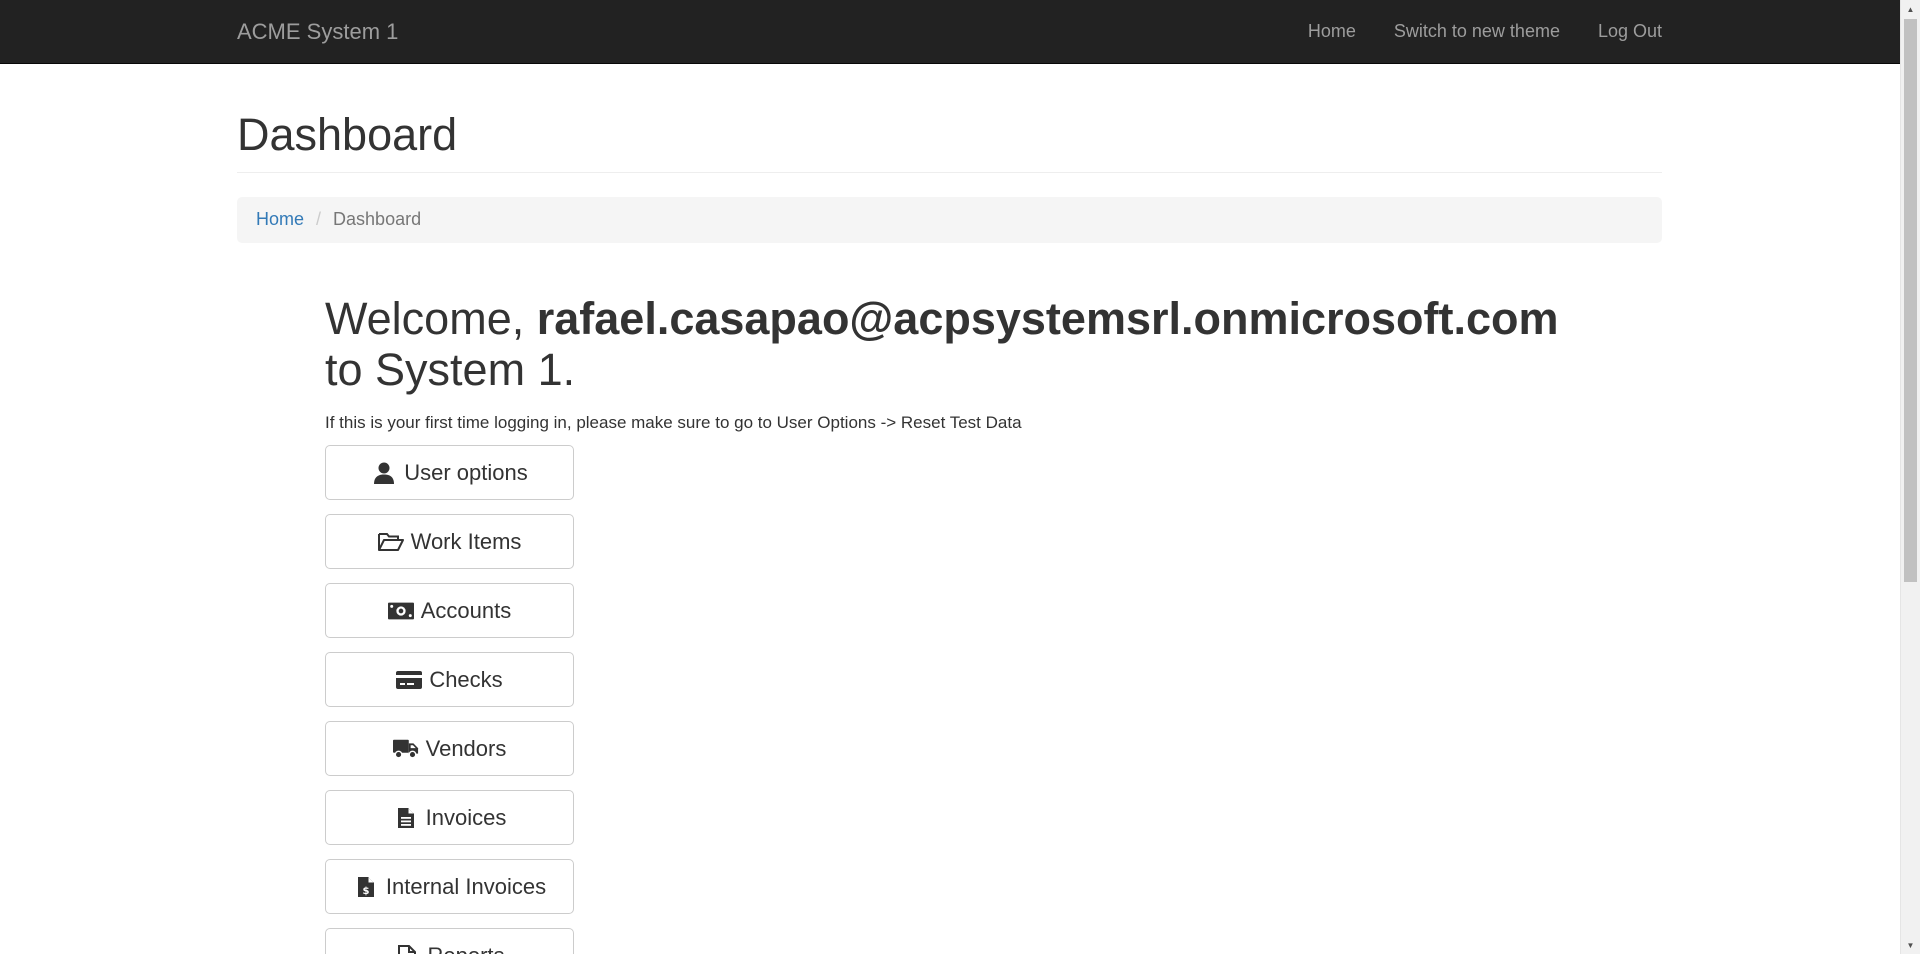 Image resolution: width=1920 pixels, height=954 pixels. Describe the element at coordinates (406, 818) in the screenshot. I see `file-text-icon` at that location.